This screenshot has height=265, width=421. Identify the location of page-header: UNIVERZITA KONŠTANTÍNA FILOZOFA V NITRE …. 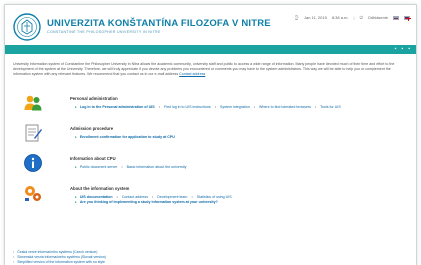
(210, 25).